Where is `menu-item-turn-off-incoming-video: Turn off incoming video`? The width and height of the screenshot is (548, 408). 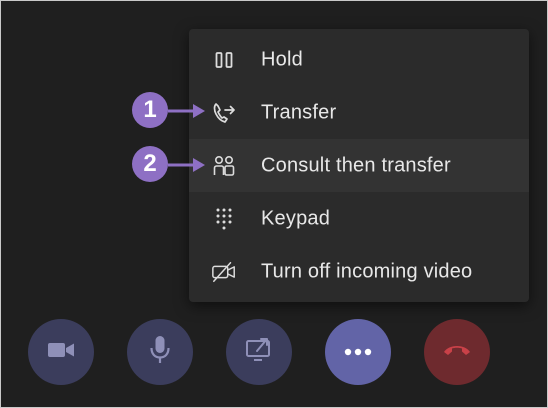
menu-item-turn-off-incoming-video: Turn off incoming video is located at coordinates (359, 271).